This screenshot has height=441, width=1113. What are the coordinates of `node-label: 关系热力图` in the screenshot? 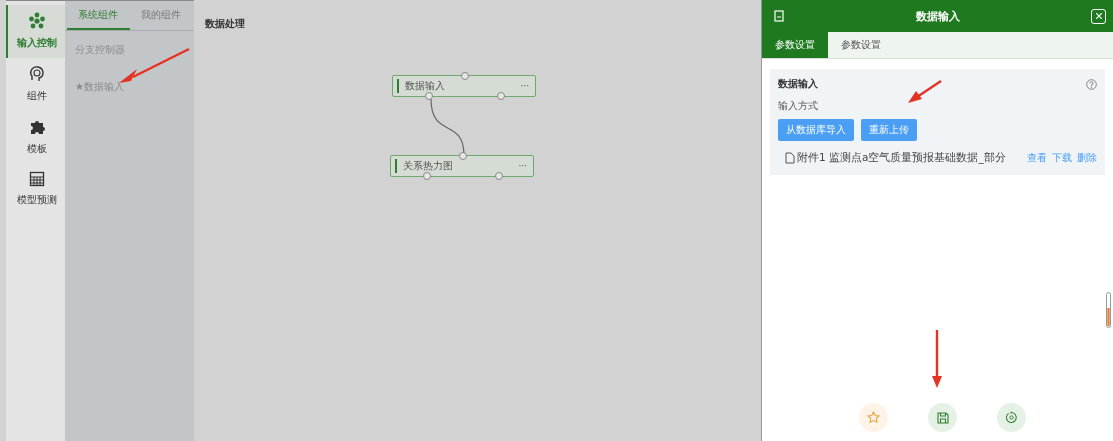 It's located at (428, 166).